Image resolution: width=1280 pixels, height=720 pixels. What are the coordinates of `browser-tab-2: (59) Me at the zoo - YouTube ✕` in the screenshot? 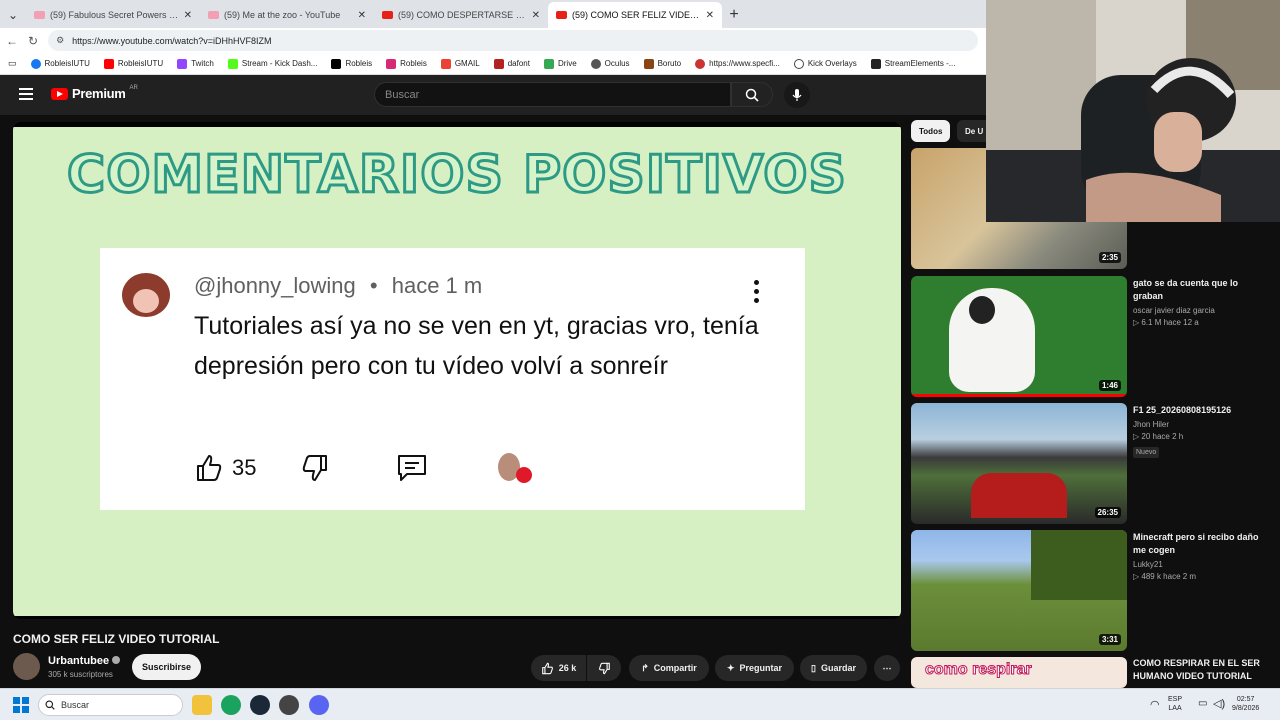 It's located at (287, 15).